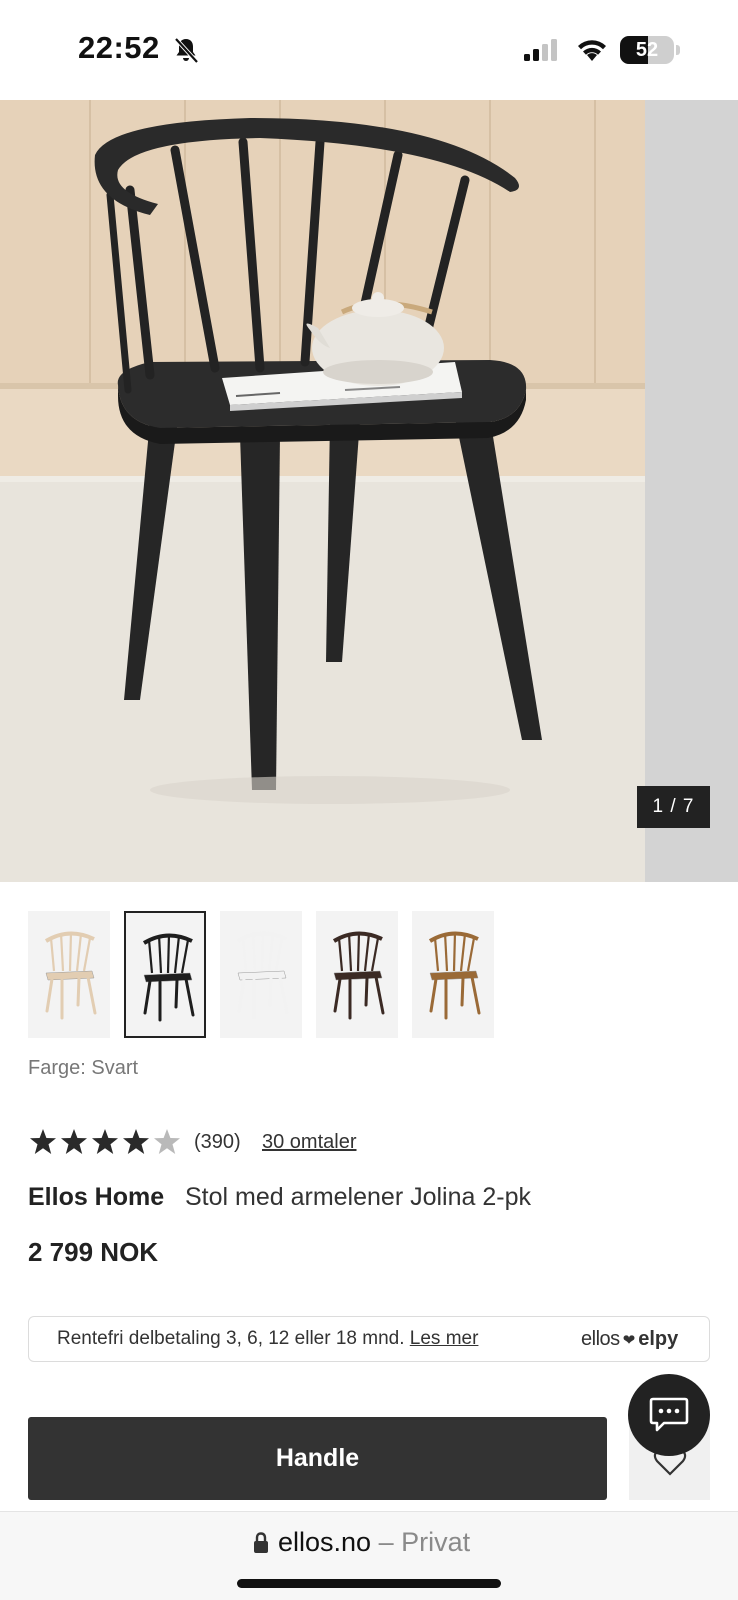 The image size is (738, 1600). I want to click on product-brand: Ellos Home, so click(96, 1197).